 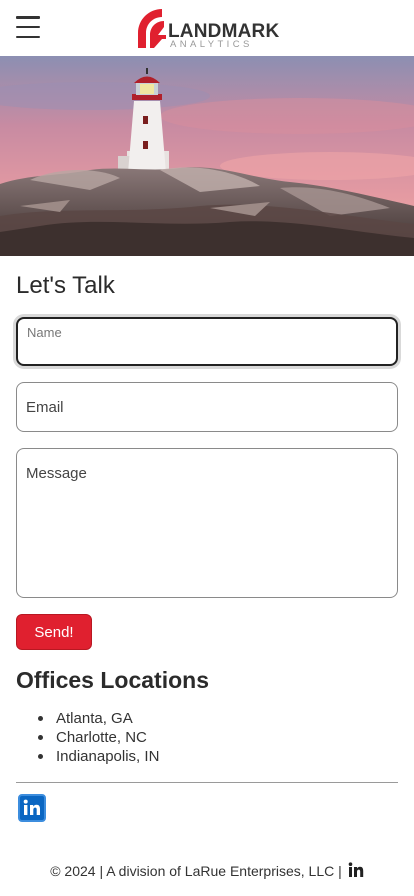 I want to click on email-label: Email, so click(x=45, y=407).